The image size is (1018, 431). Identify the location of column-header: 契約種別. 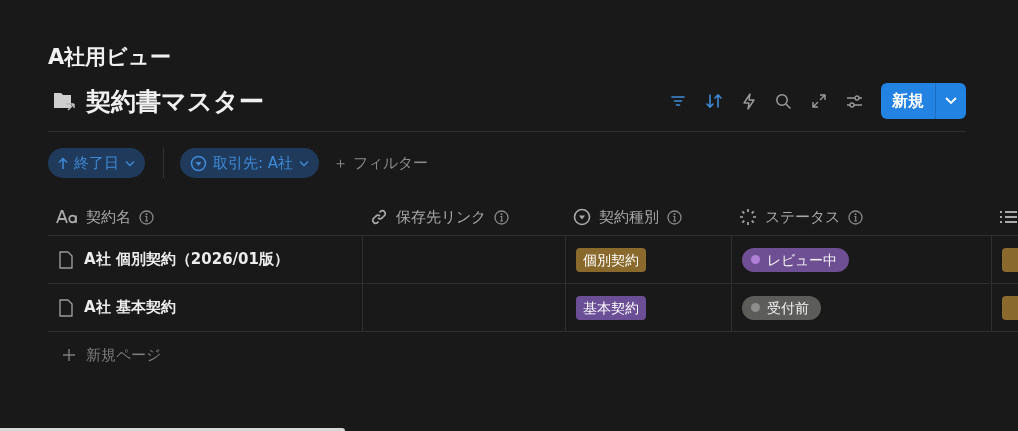
(629, 217).